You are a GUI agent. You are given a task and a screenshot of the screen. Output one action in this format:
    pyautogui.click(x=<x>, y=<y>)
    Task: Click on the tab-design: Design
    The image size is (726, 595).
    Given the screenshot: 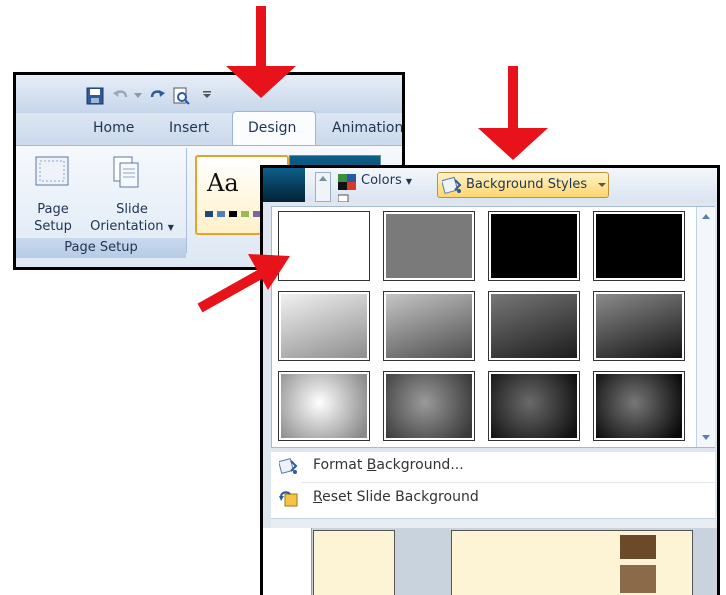 What is the action you would take?
    pyautogui.click(x=272, y=128)
    